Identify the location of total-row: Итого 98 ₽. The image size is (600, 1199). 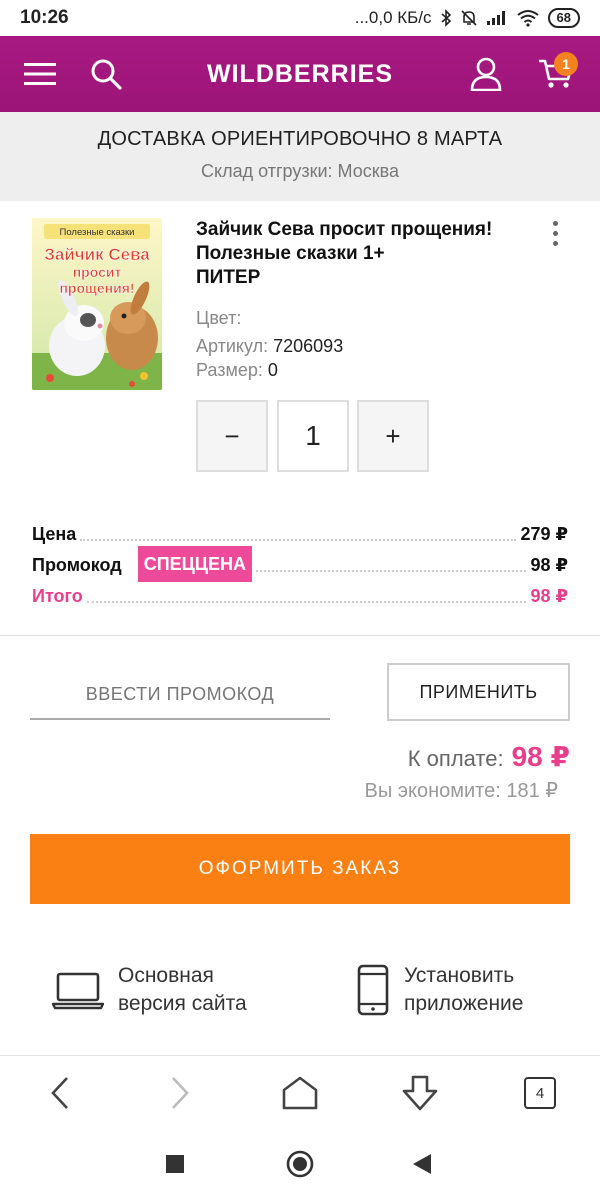
(300, 595).